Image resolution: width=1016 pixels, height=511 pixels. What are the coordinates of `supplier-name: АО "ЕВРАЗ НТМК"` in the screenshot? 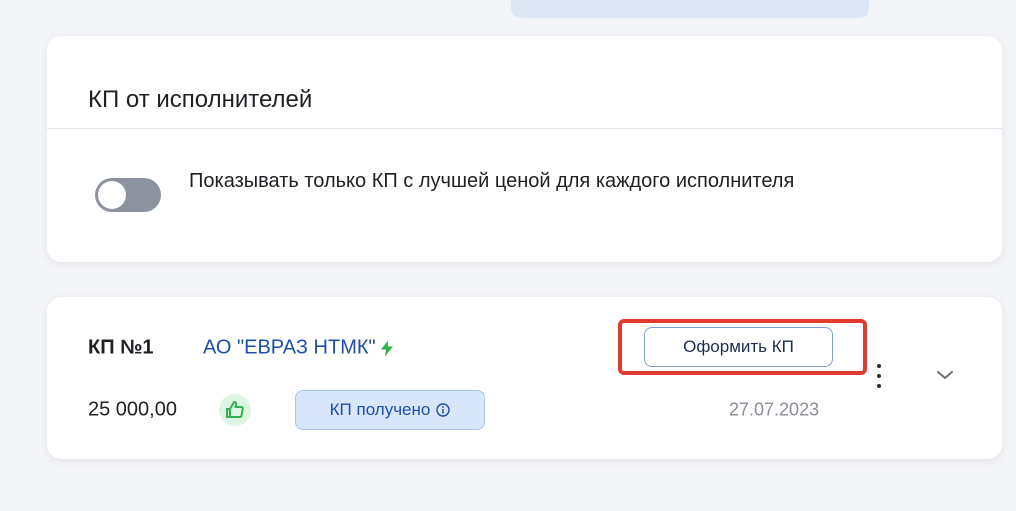 It's located at (289, 347).